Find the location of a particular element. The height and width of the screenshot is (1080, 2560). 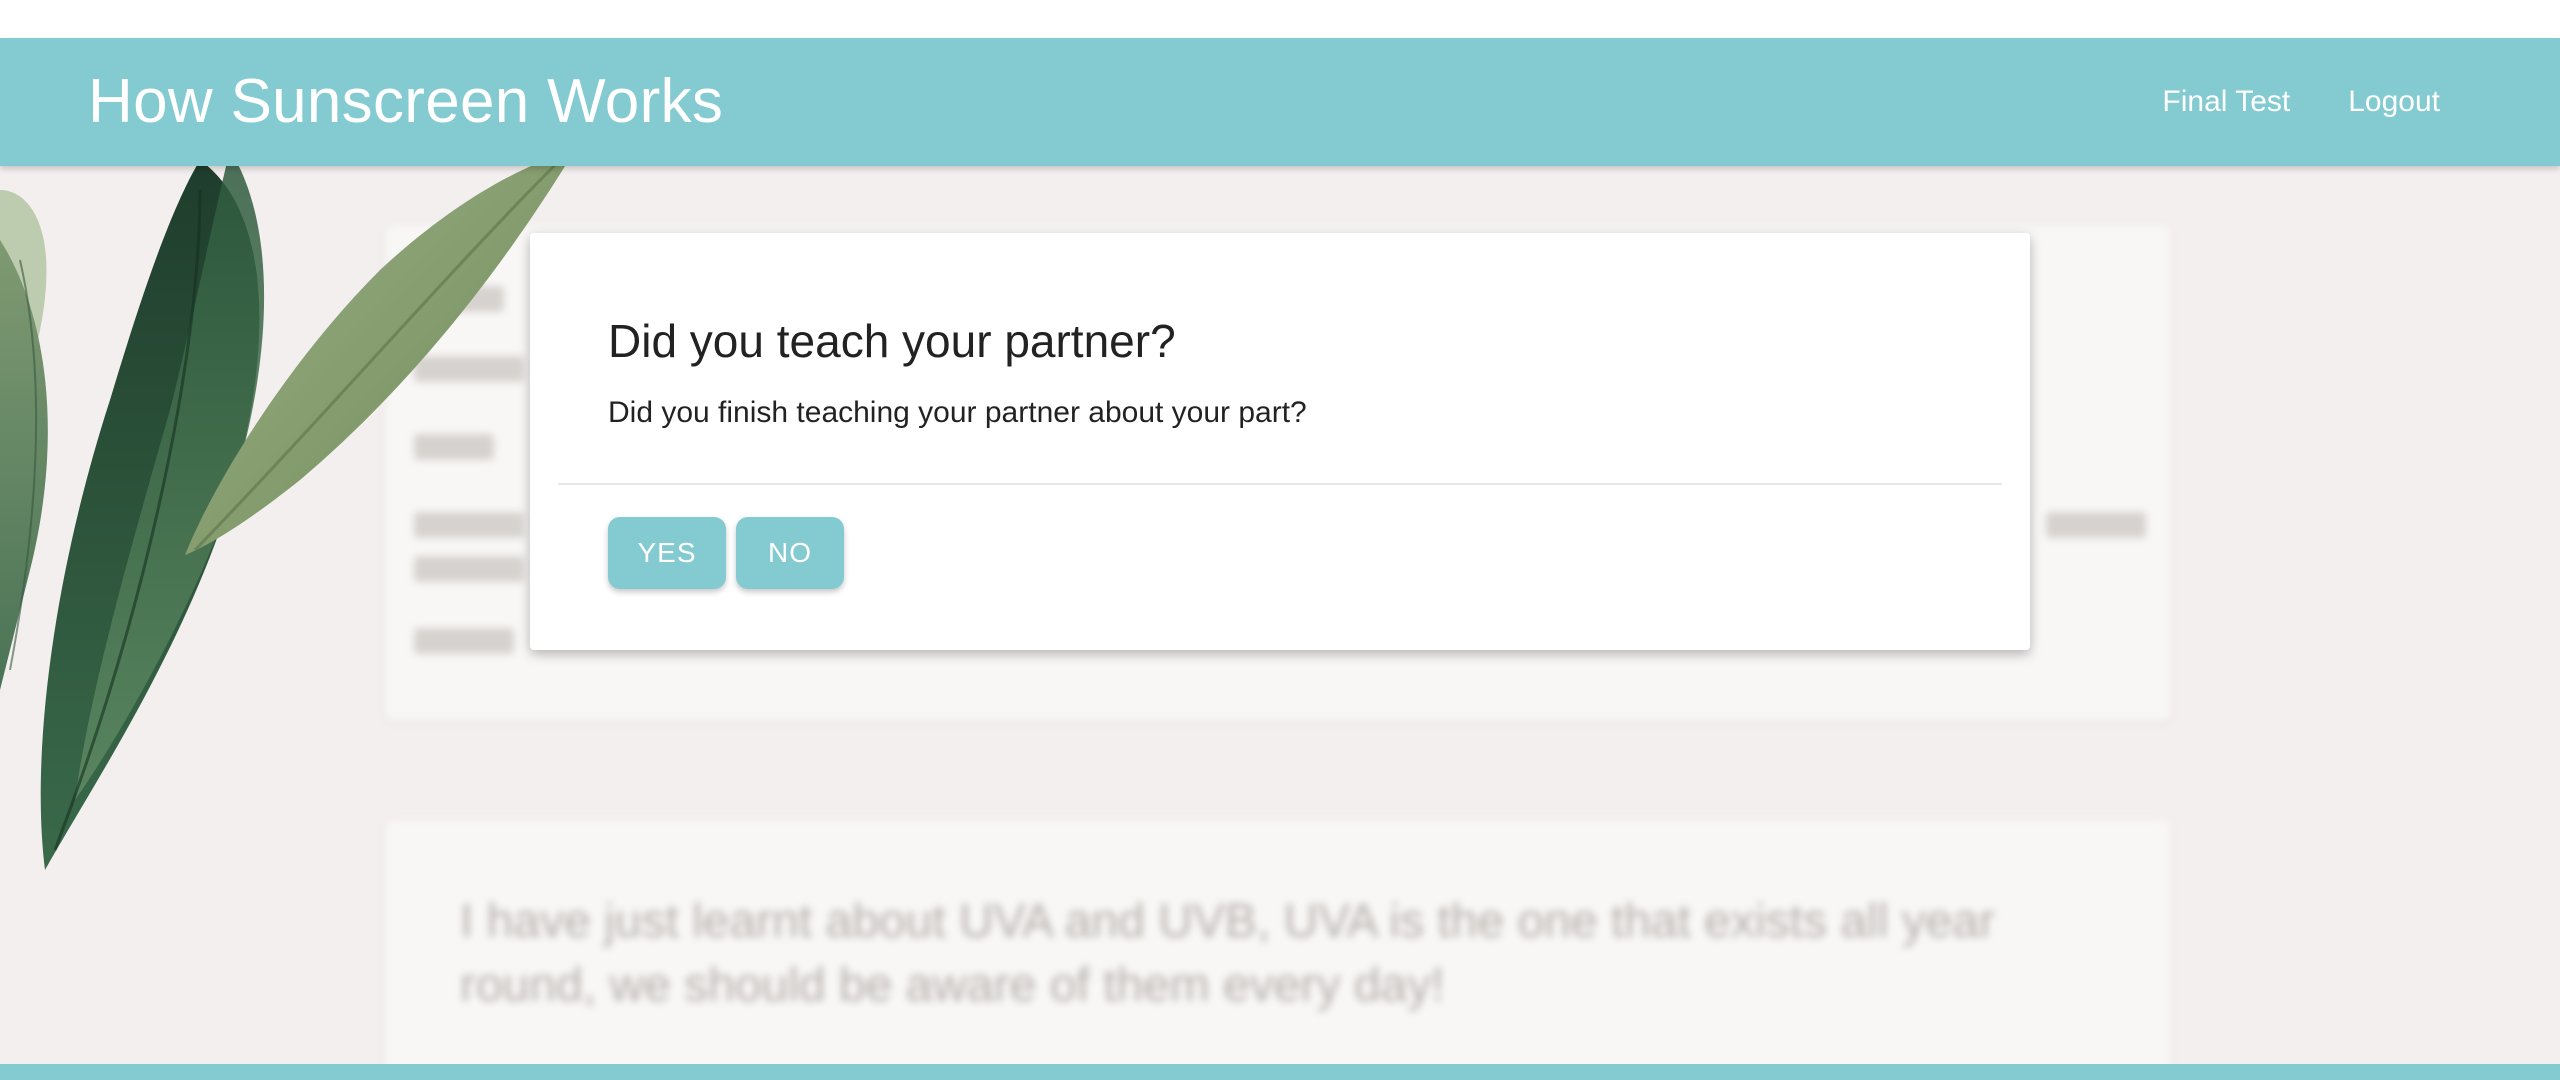

dialog-divider is located at coordinates (1280, 484).